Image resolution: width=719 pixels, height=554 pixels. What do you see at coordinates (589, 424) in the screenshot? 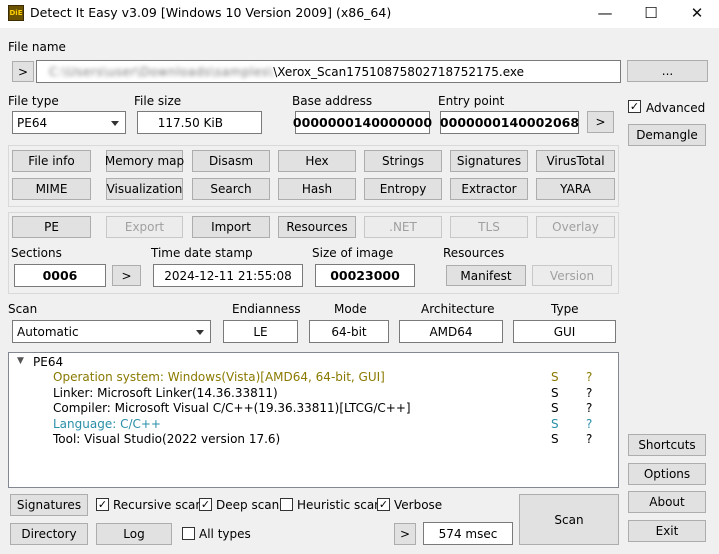
I see `result-language-info: ?` at bounding box center [589, 424].